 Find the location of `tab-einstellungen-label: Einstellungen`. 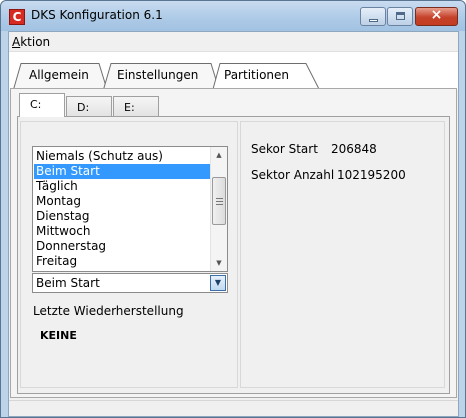

tab-einstellungen-label: Einstellungen is located at coordinates (158, 75).